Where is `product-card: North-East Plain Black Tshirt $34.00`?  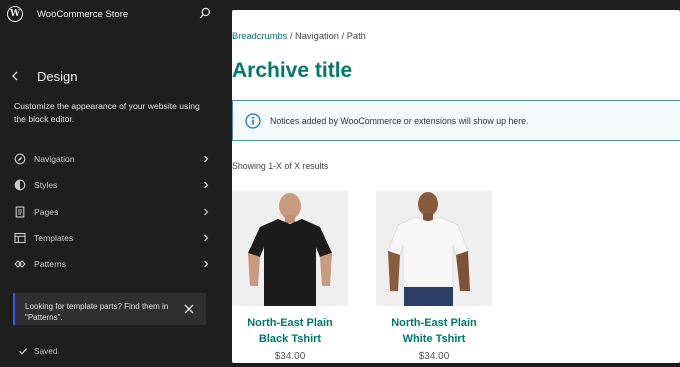
product-card: North-East Plain Black Tshirt $34.00 is located at coordinates (290, 276).